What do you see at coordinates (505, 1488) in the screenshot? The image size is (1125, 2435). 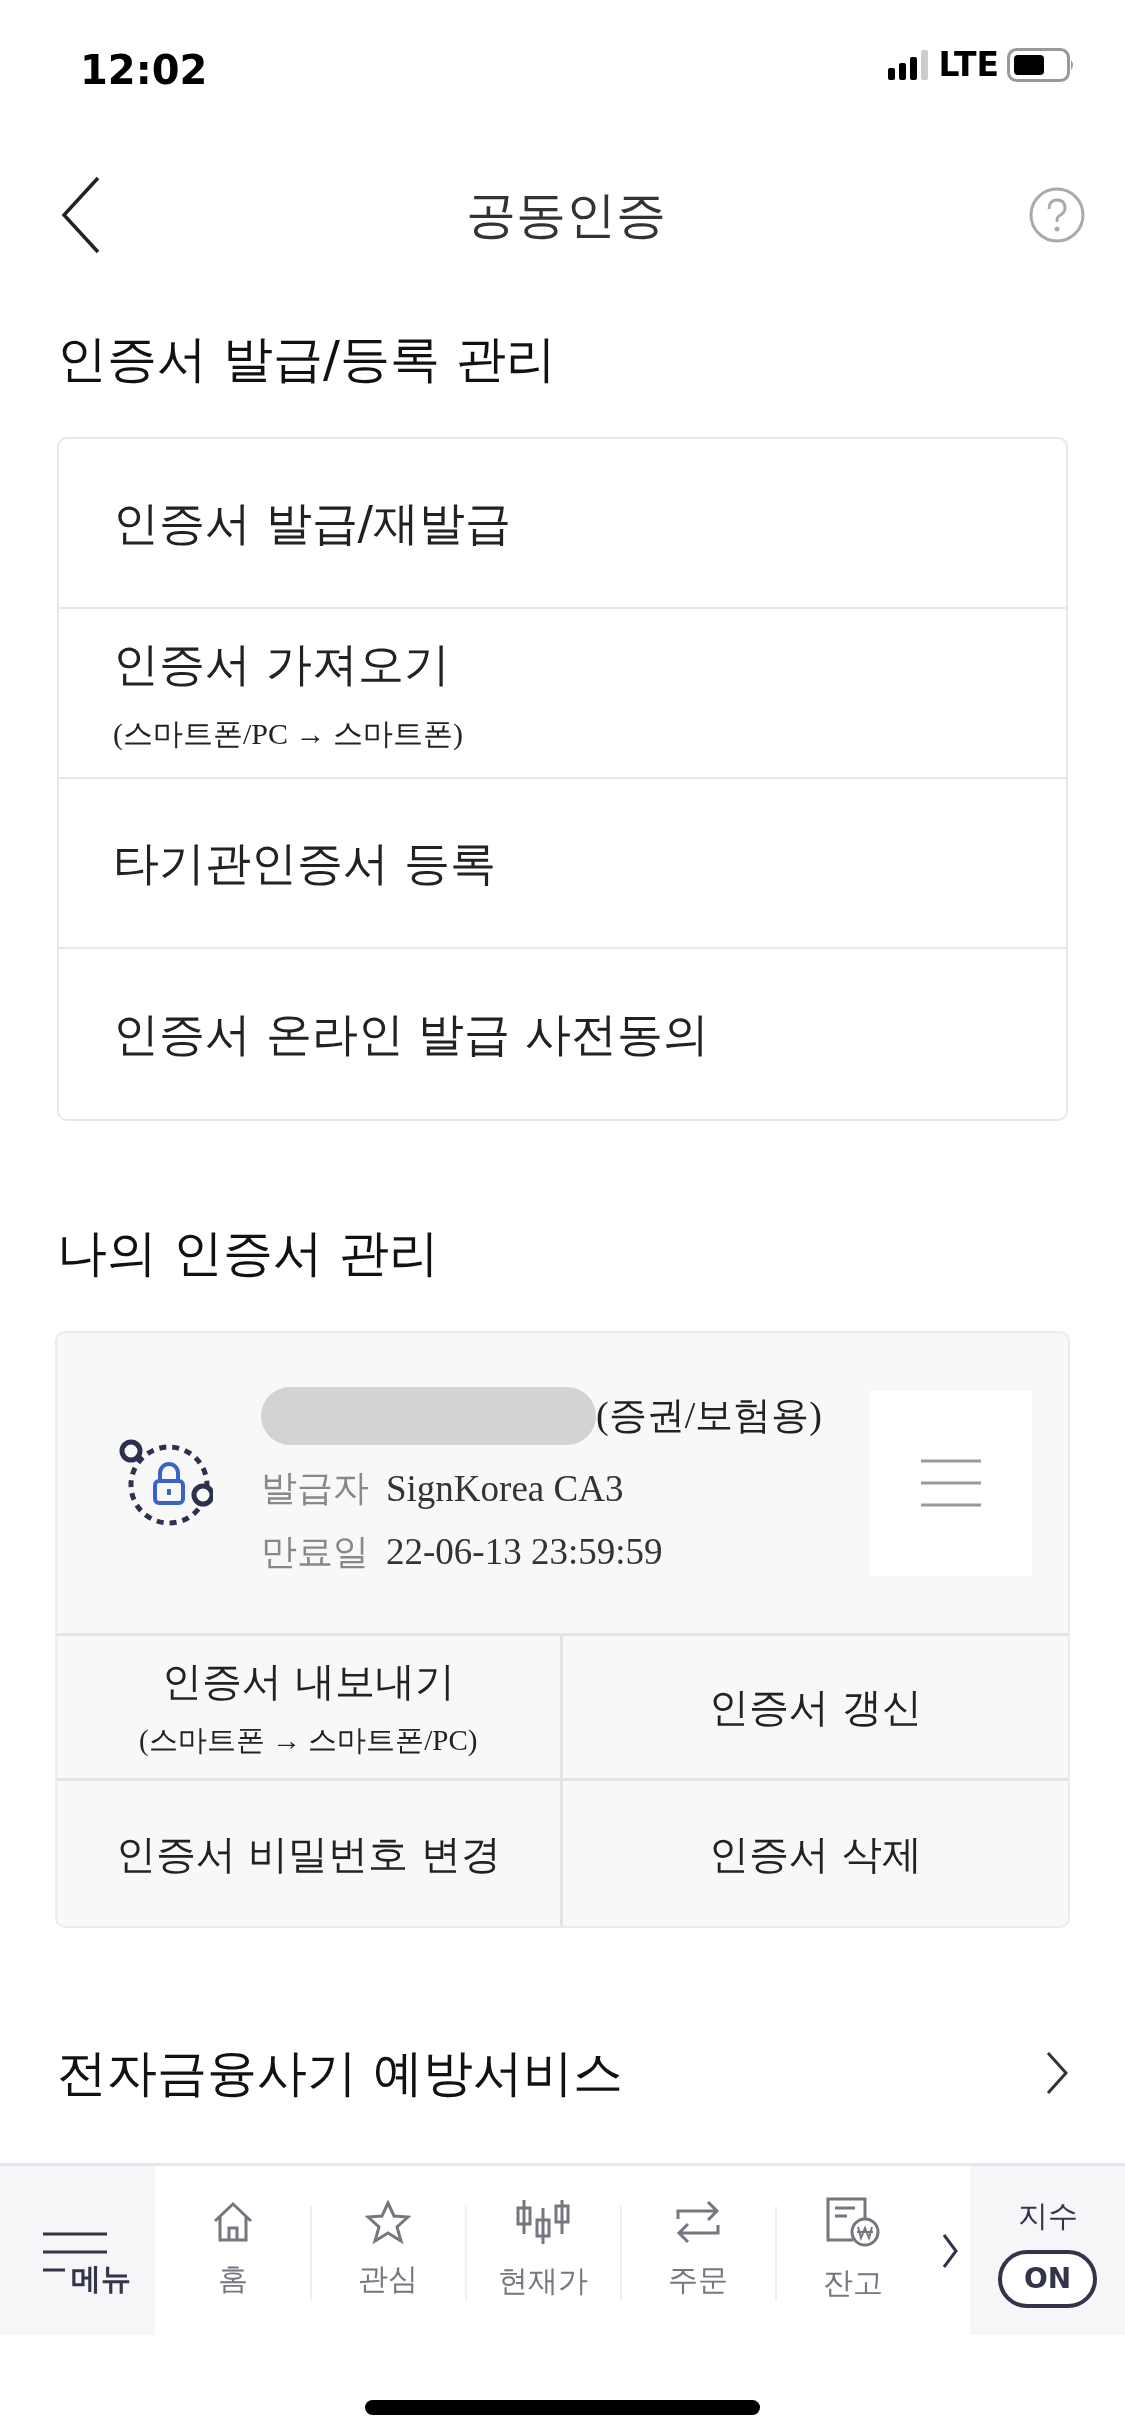 I see `field-value: SignKorea CA3` at bounding box center [505, 1488].